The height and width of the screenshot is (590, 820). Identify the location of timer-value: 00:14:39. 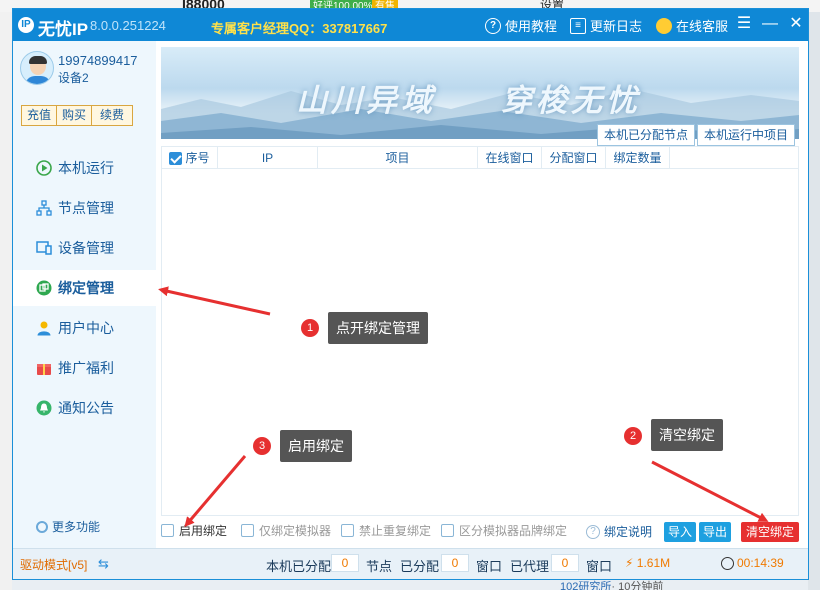
(760, 563).